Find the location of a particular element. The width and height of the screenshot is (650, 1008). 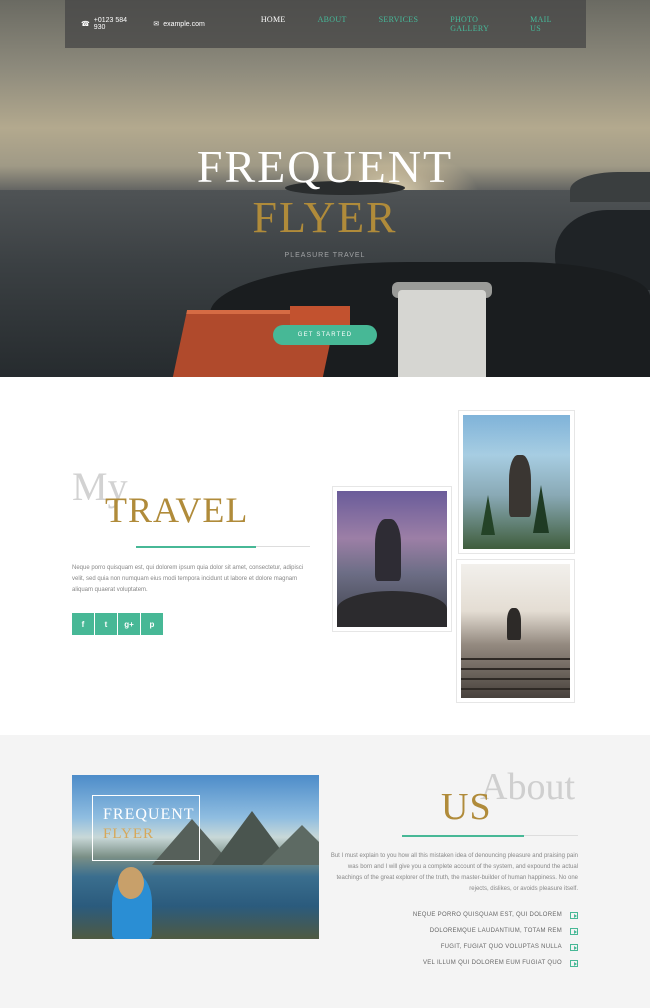

list-item: DOLOREMQUE LAUDANTIUM, TOTAM REM is located at coordinates (479, 931).